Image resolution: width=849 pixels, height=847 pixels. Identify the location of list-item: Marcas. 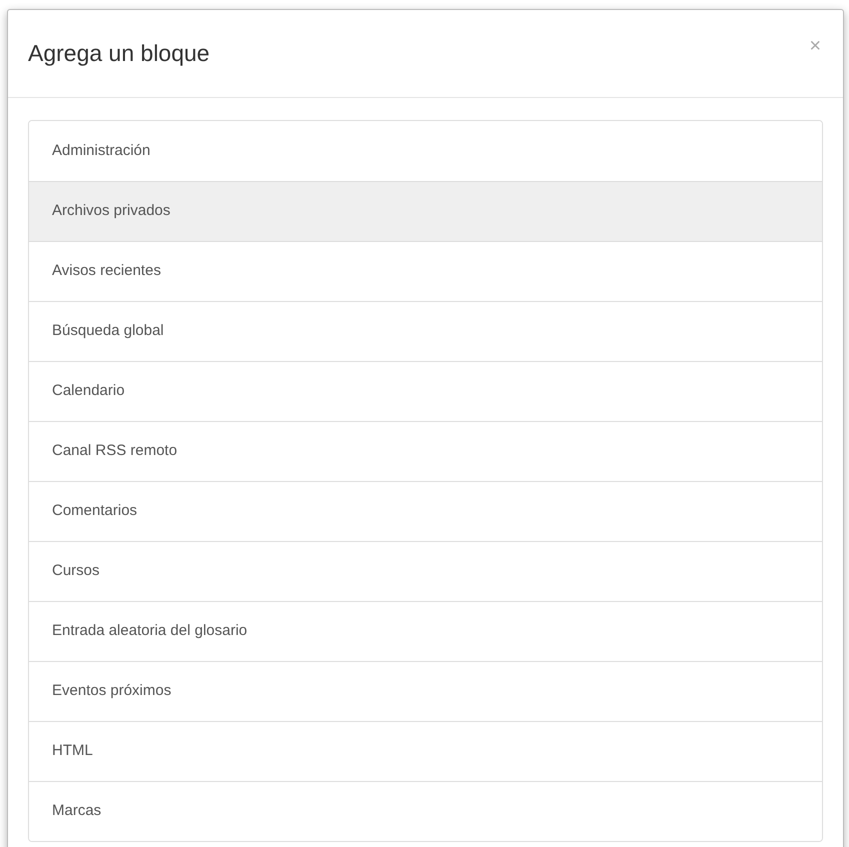
(425, 811).